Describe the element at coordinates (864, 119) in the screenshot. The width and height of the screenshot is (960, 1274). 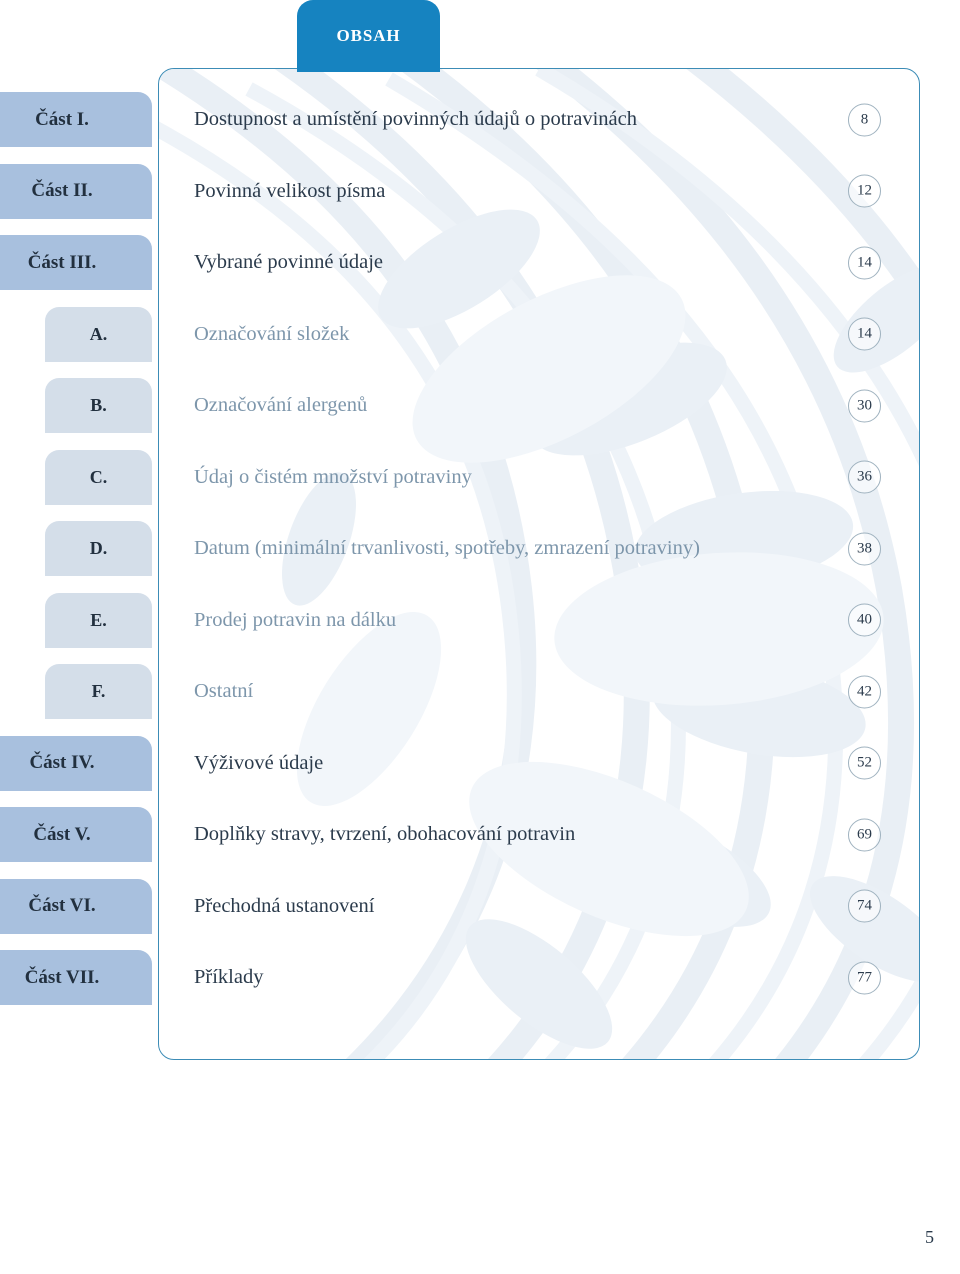
I see `toc-entry-page-badge: 8` at that location.